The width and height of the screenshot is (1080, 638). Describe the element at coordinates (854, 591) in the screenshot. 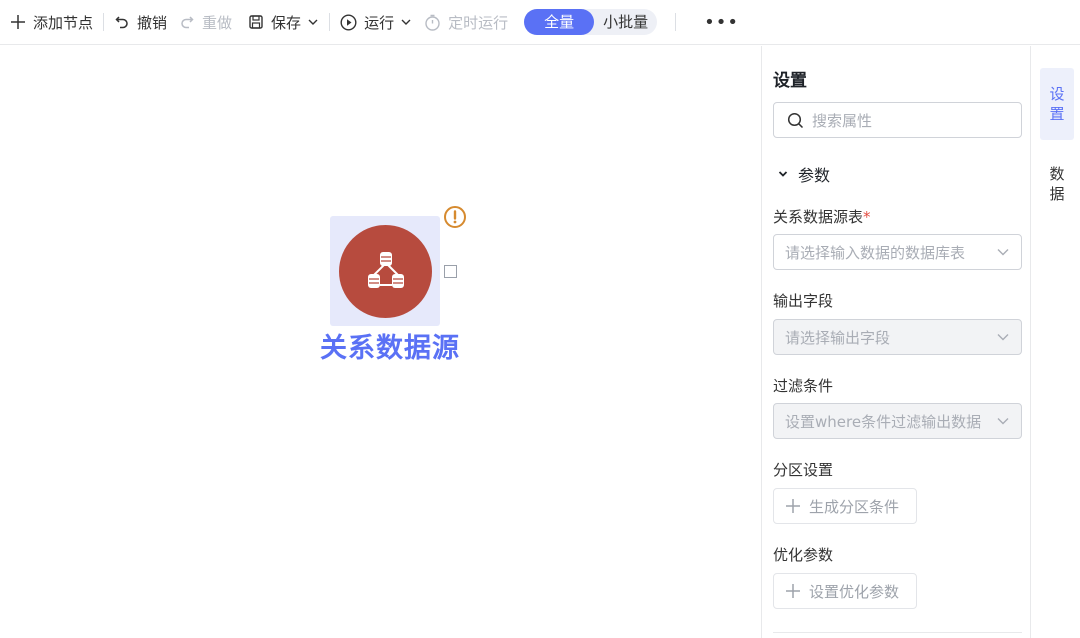

I see `set-optimize-label: 设置优化参数` at that location.